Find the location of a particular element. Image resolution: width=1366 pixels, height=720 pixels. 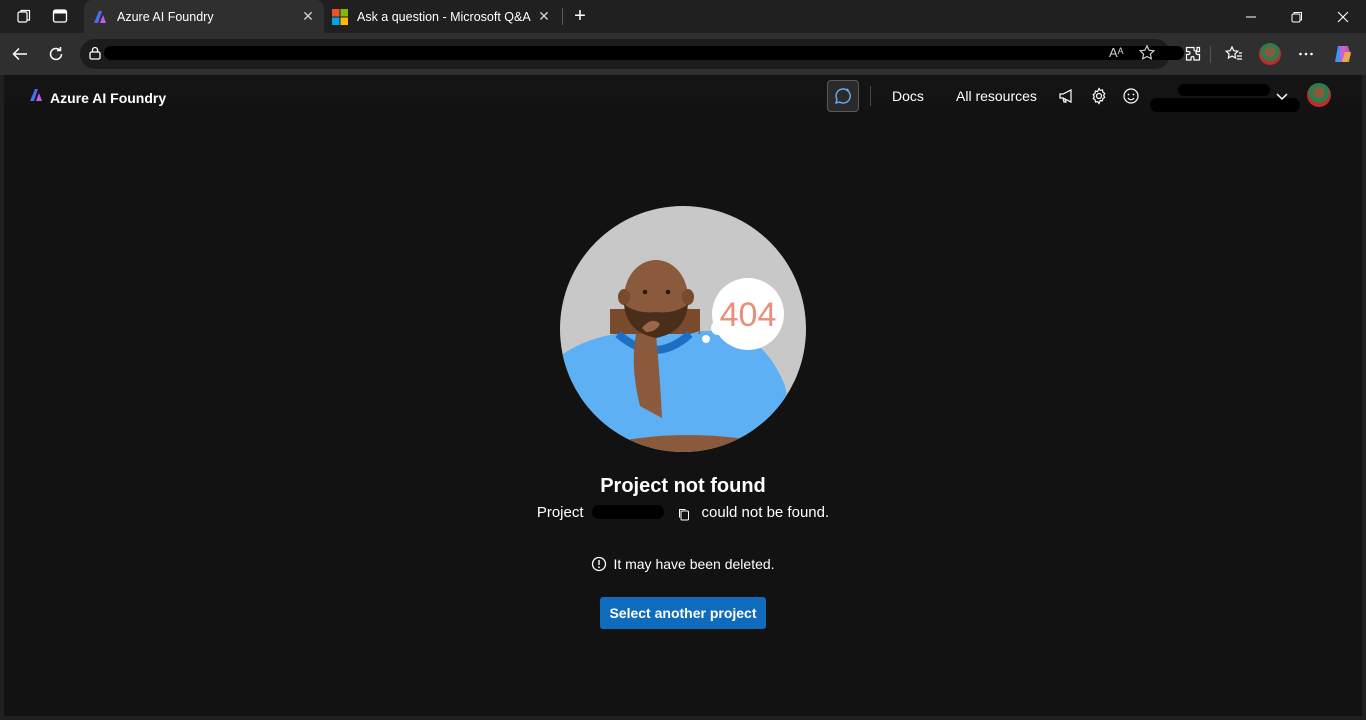

redacted-url is located at coordinates (644, 53).